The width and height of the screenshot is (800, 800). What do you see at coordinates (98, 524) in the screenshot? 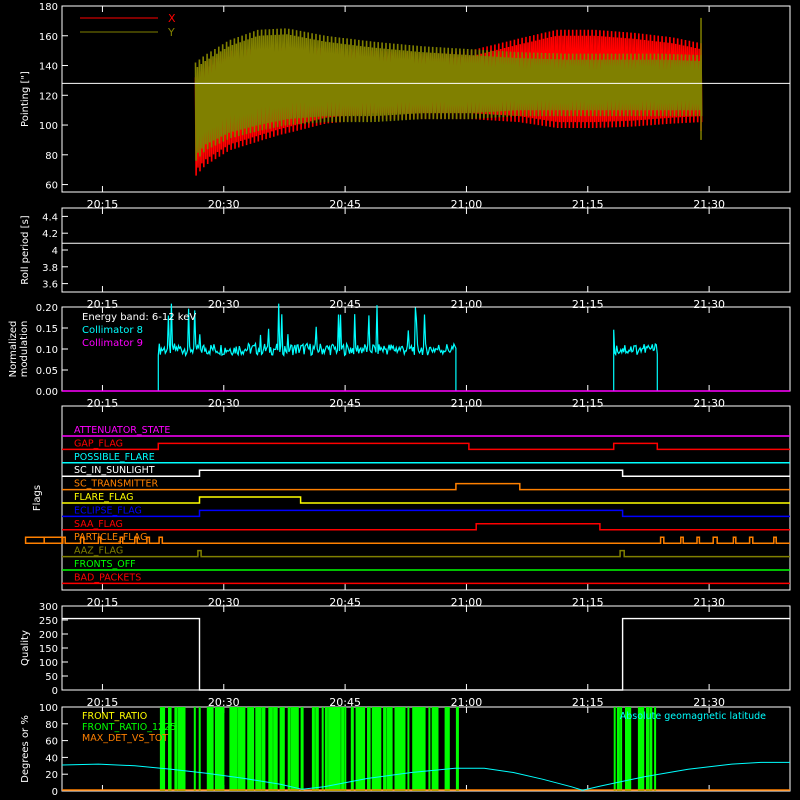
I see `flag-label: SAA_FLAG` at bounding box center [98, 524].